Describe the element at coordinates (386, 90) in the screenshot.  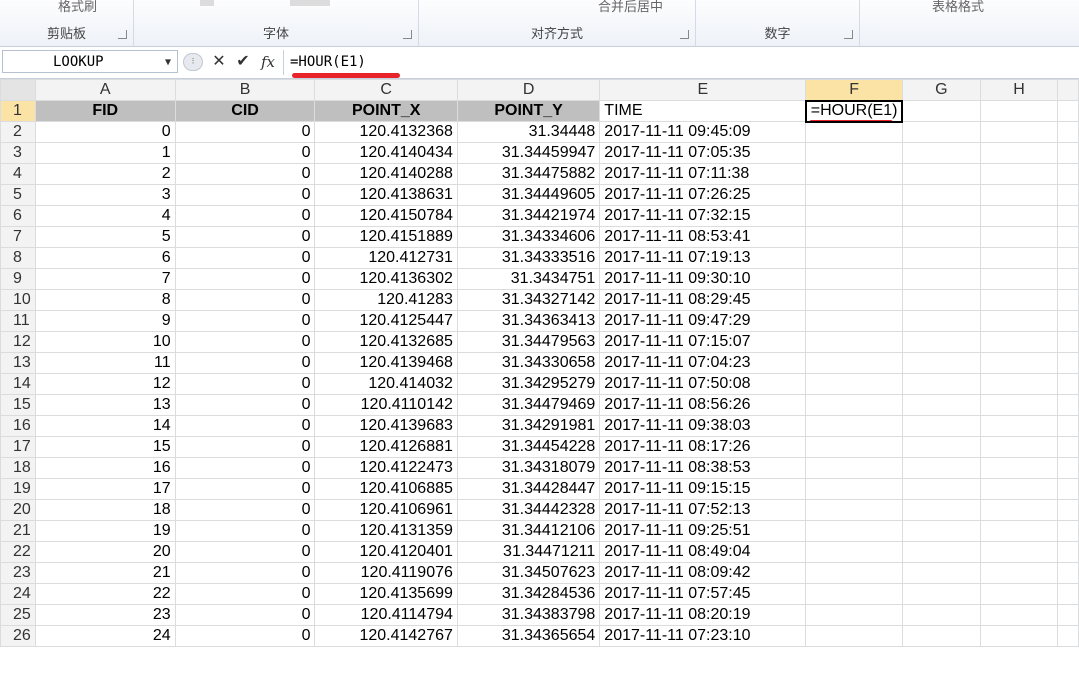
I see `column-header: C` at that location.